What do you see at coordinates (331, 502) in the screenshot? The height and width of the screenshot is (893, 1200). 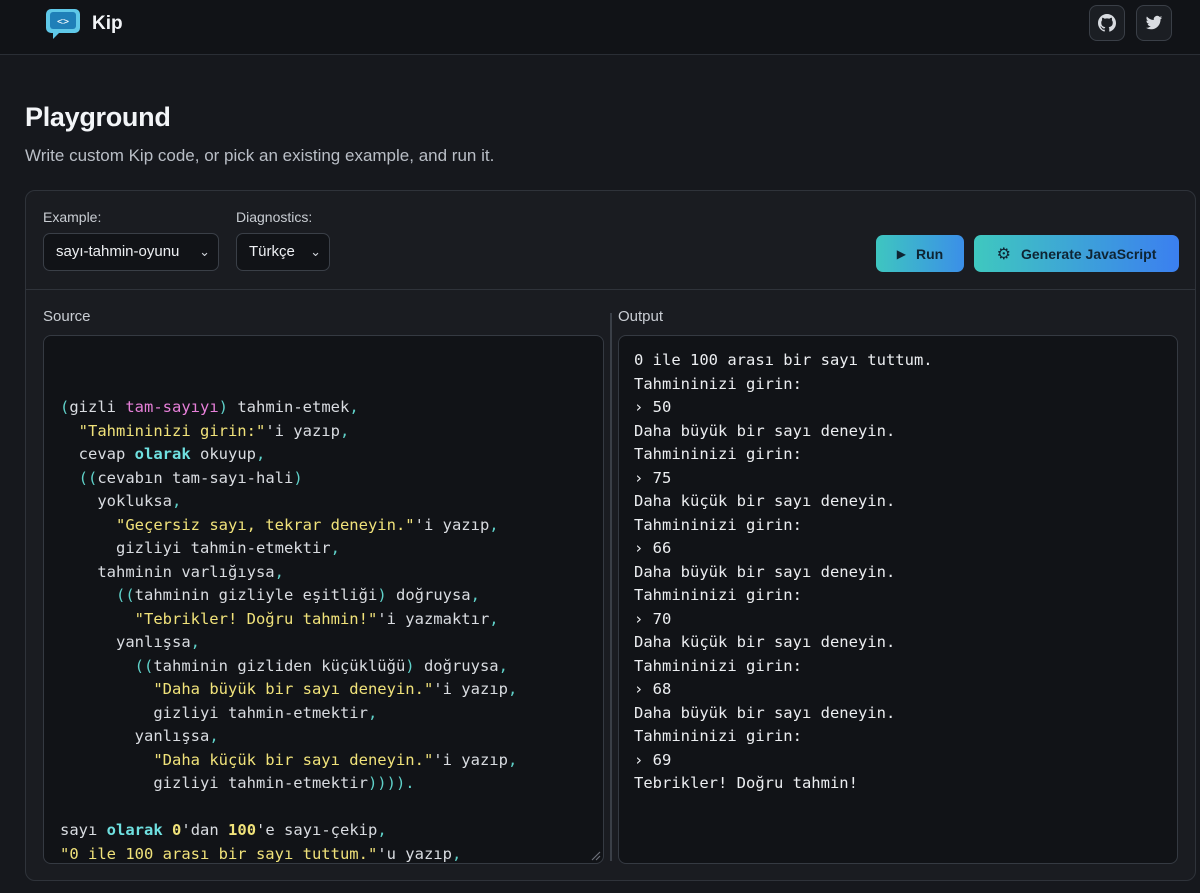 I see `source-line: yokluksa,` at bounding box center [331, 502].